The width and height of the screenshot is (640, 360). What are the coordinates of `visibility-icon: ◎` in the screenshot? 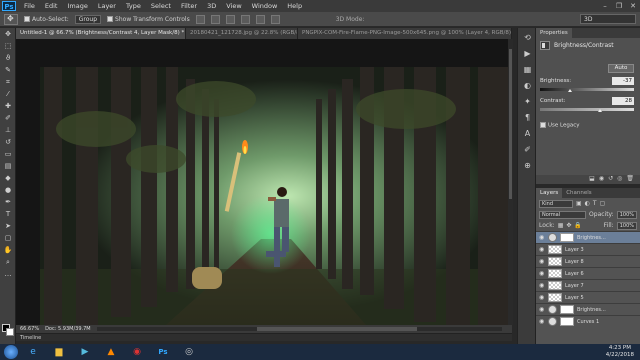 It's located at (619, 179).